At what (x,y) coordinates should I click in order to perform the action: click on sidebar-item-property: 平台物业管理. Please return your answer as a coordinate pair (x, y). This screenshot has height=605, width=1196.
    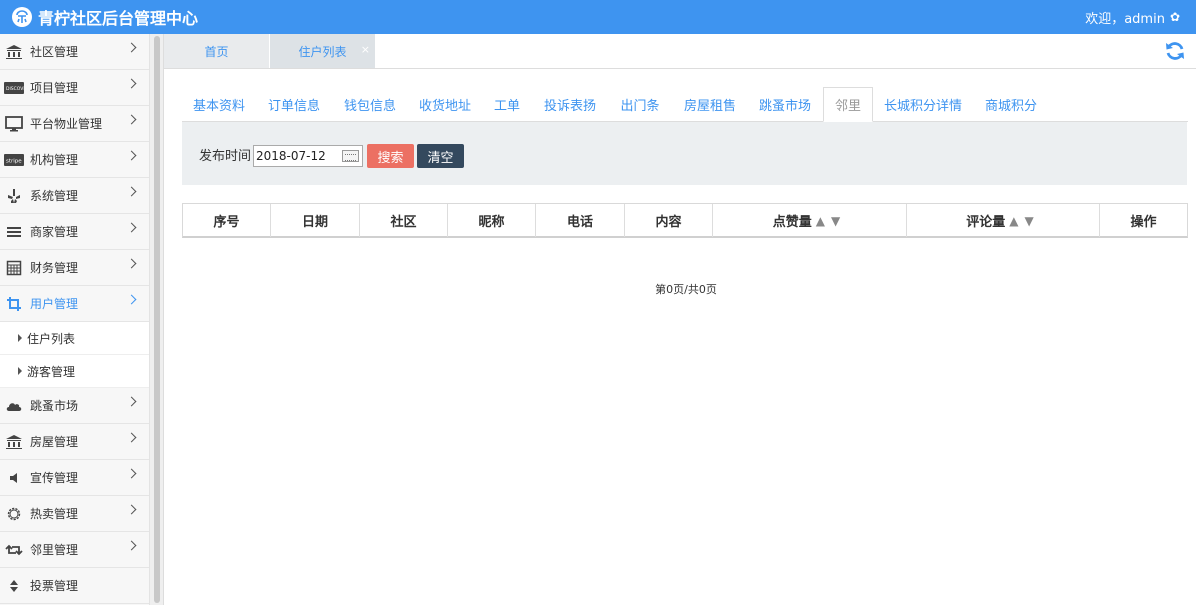
    Looking at the image, I should click on (74, 124).